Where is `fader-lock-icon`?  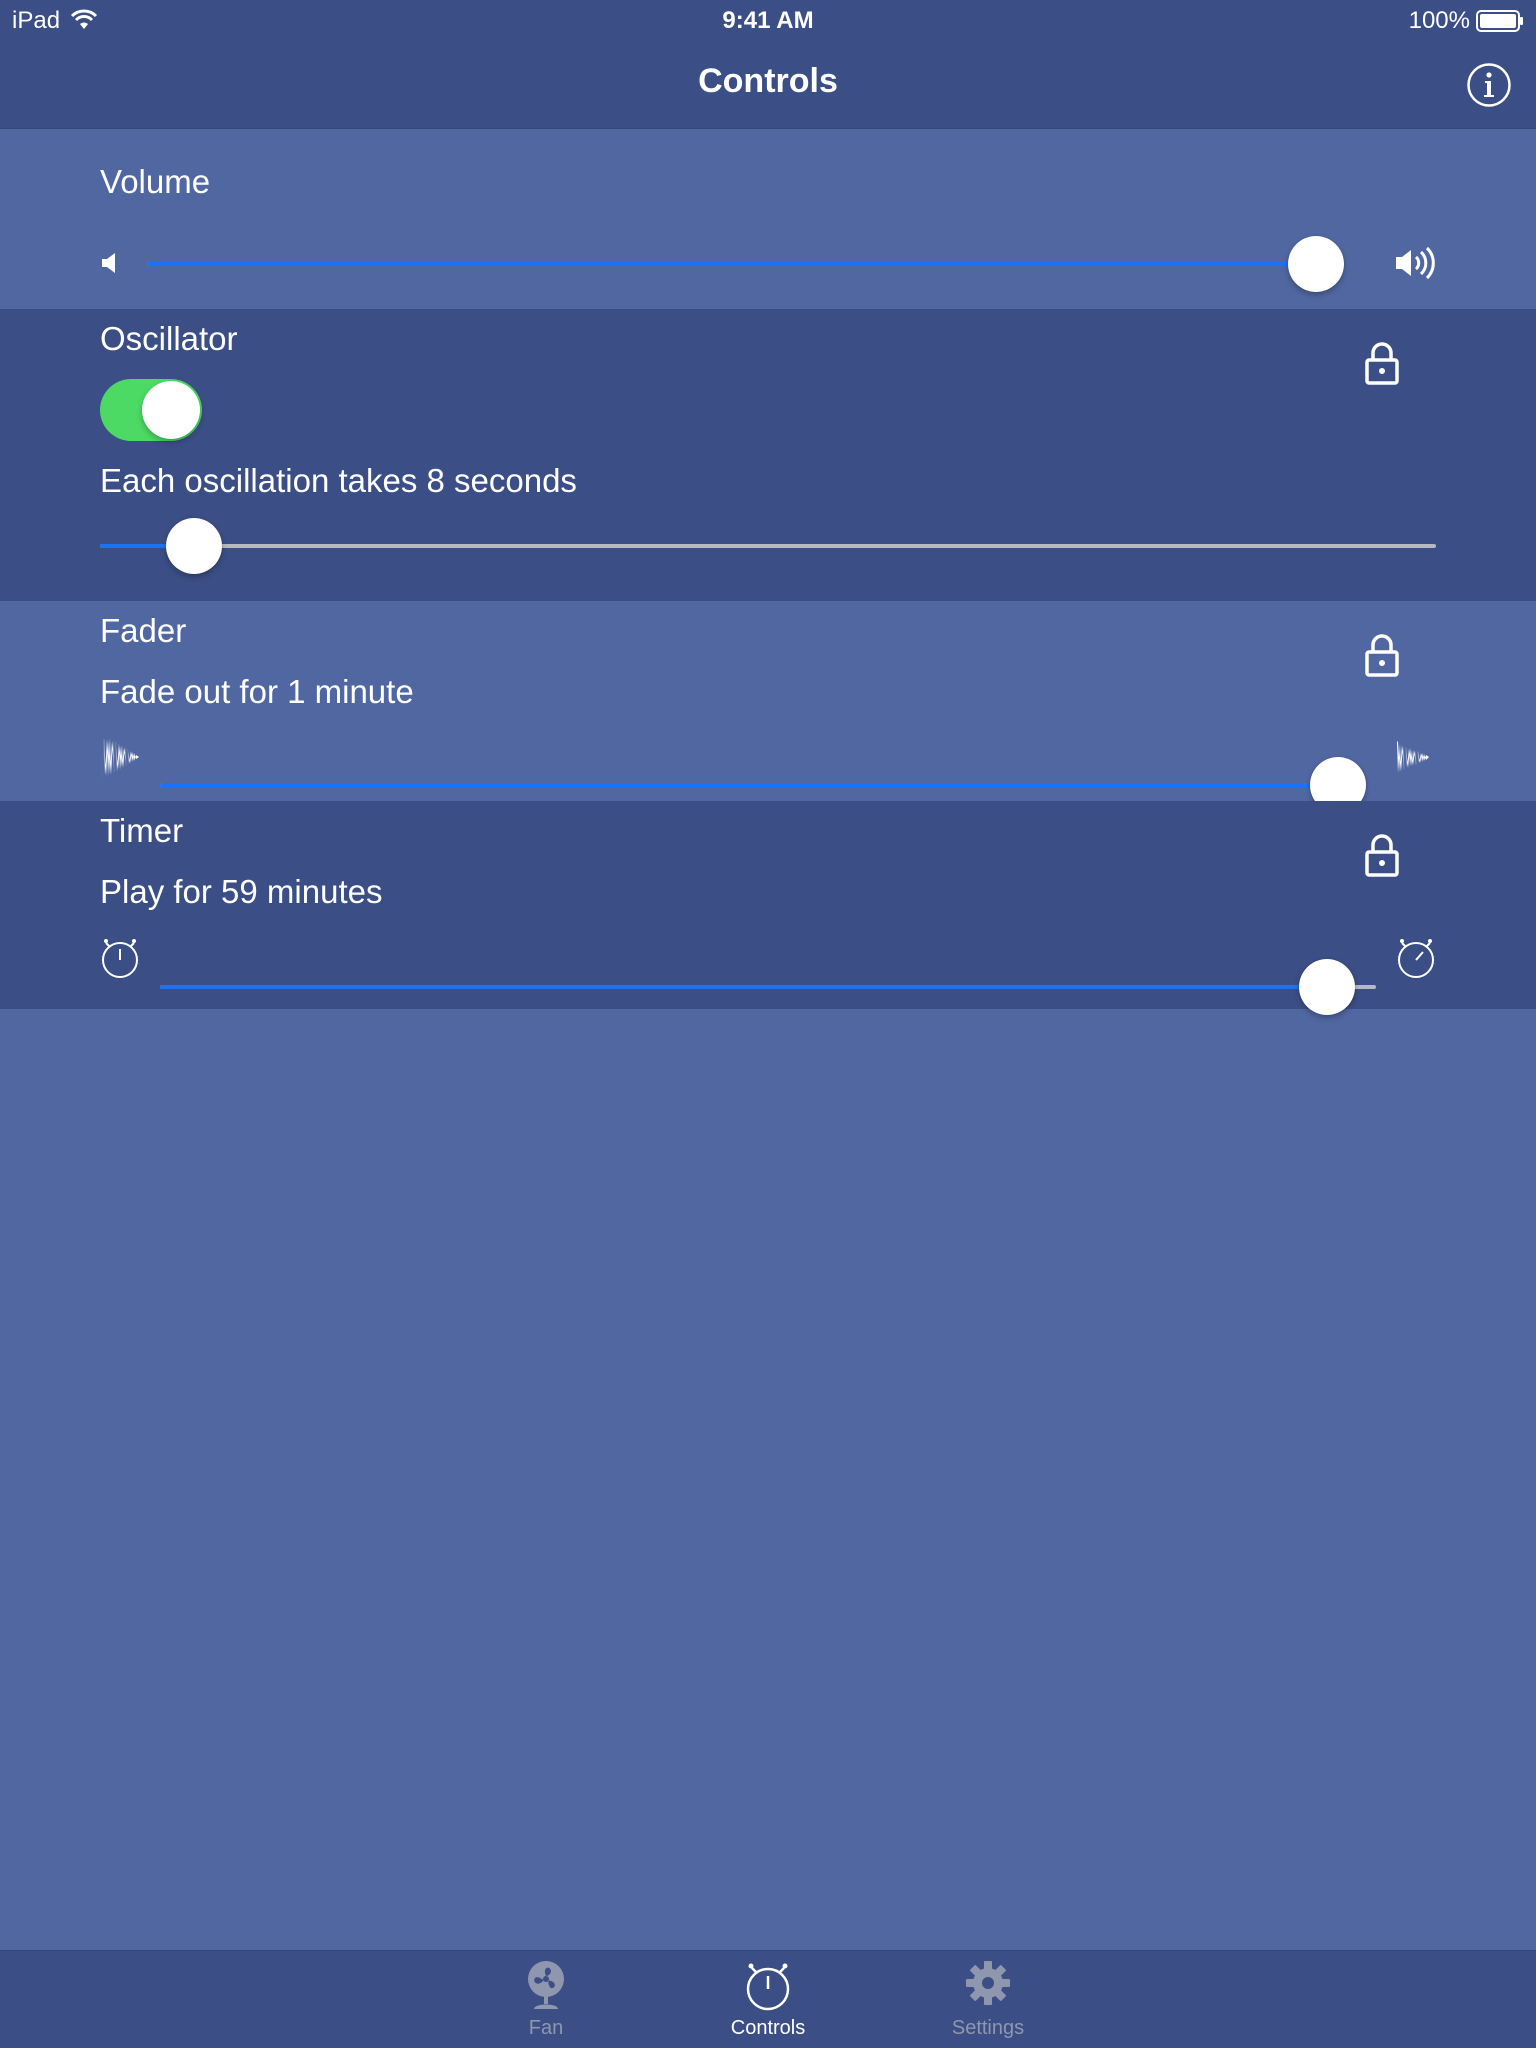
fader-lock-icon is located at coordinates (1382, 655).